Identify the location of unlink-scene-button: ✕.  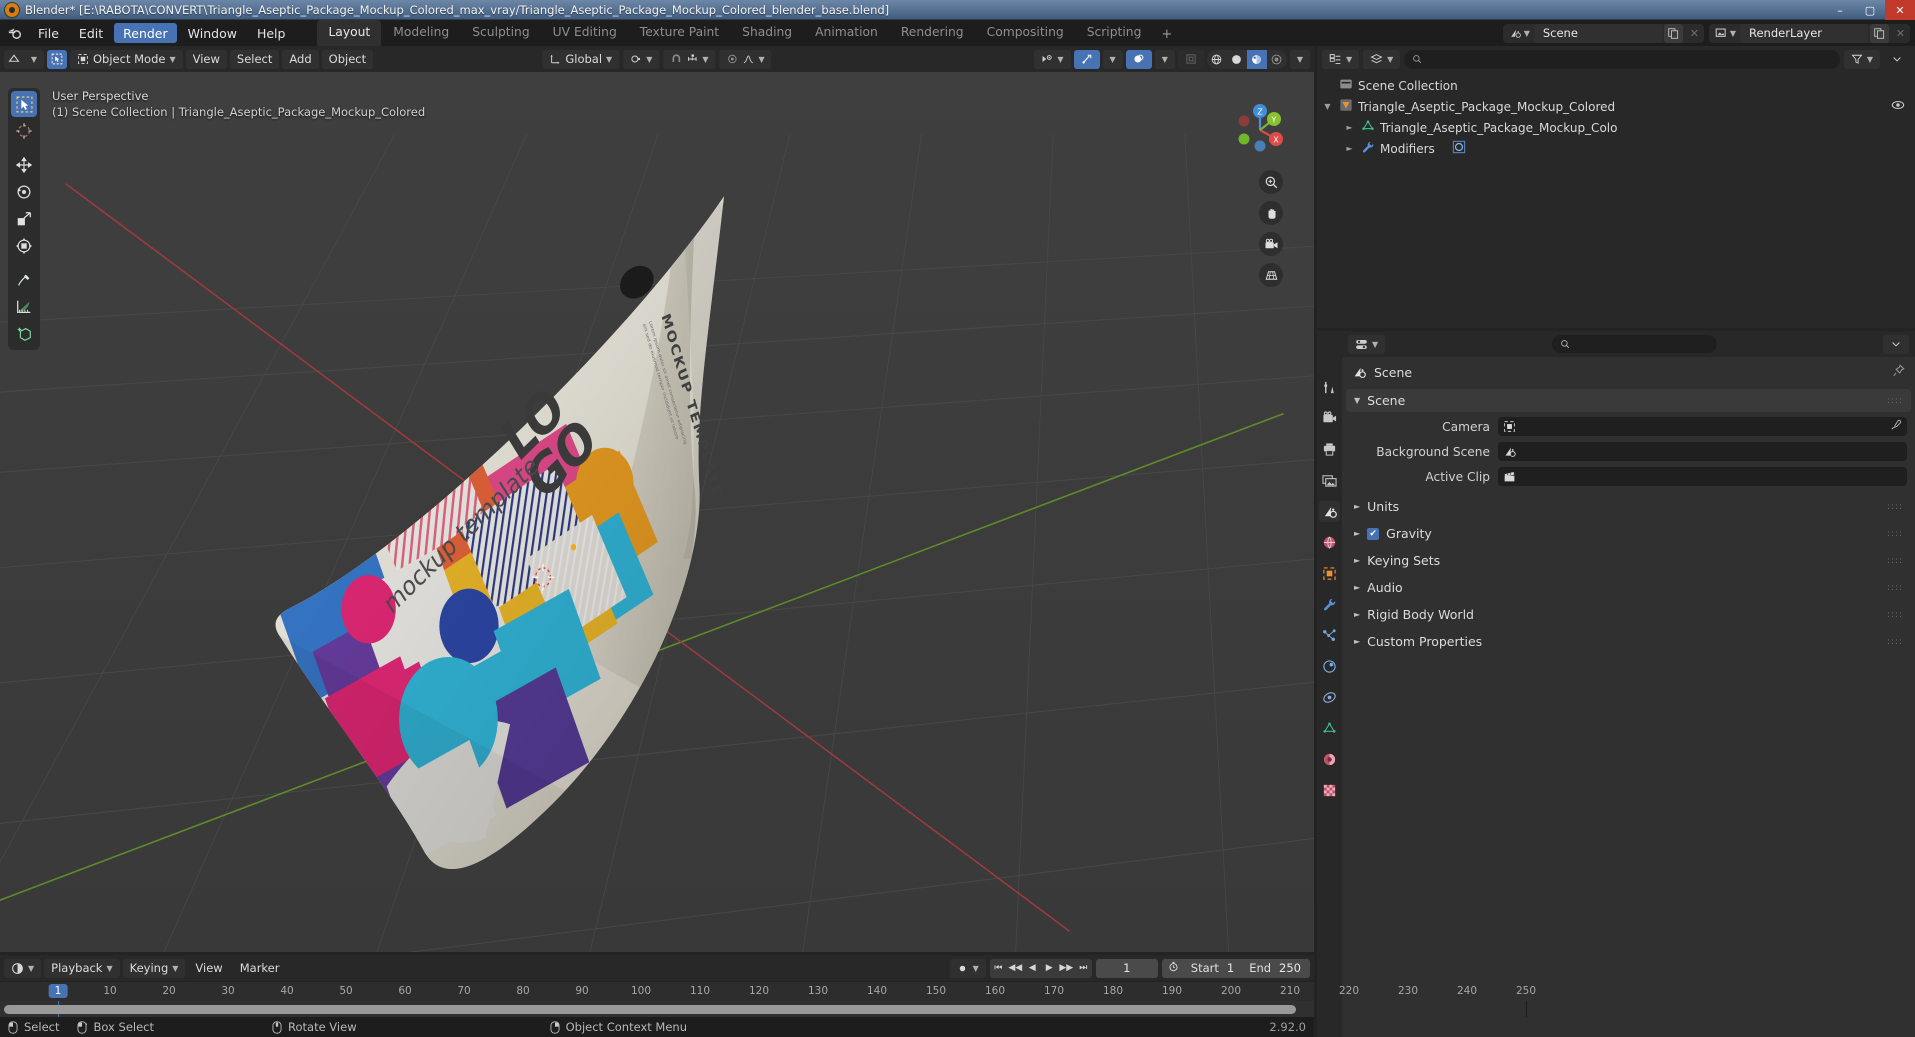
(1694, 33).